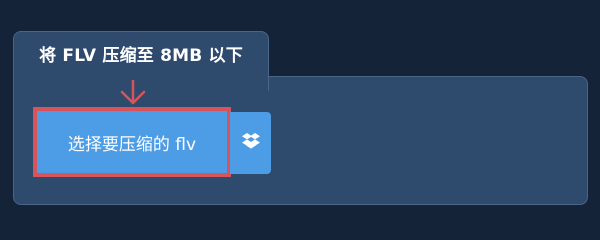 This screenshot has width=600, height=240. Describe the element at coordinates (133, 92) in the screenshot. I see `arrow-down-icon` at that location.